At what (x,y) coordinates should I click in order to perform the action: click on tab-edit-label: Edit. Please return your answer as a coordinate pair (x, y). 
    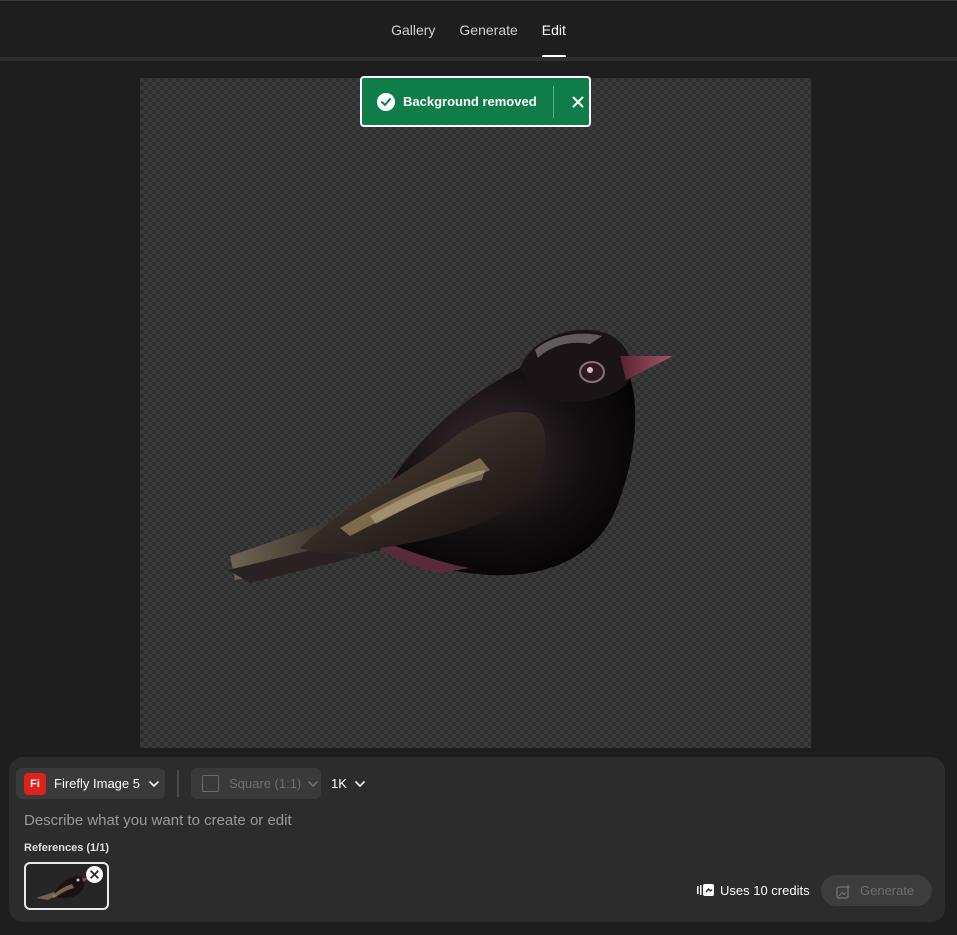
    Looking at the image, I should click on (553, 30).